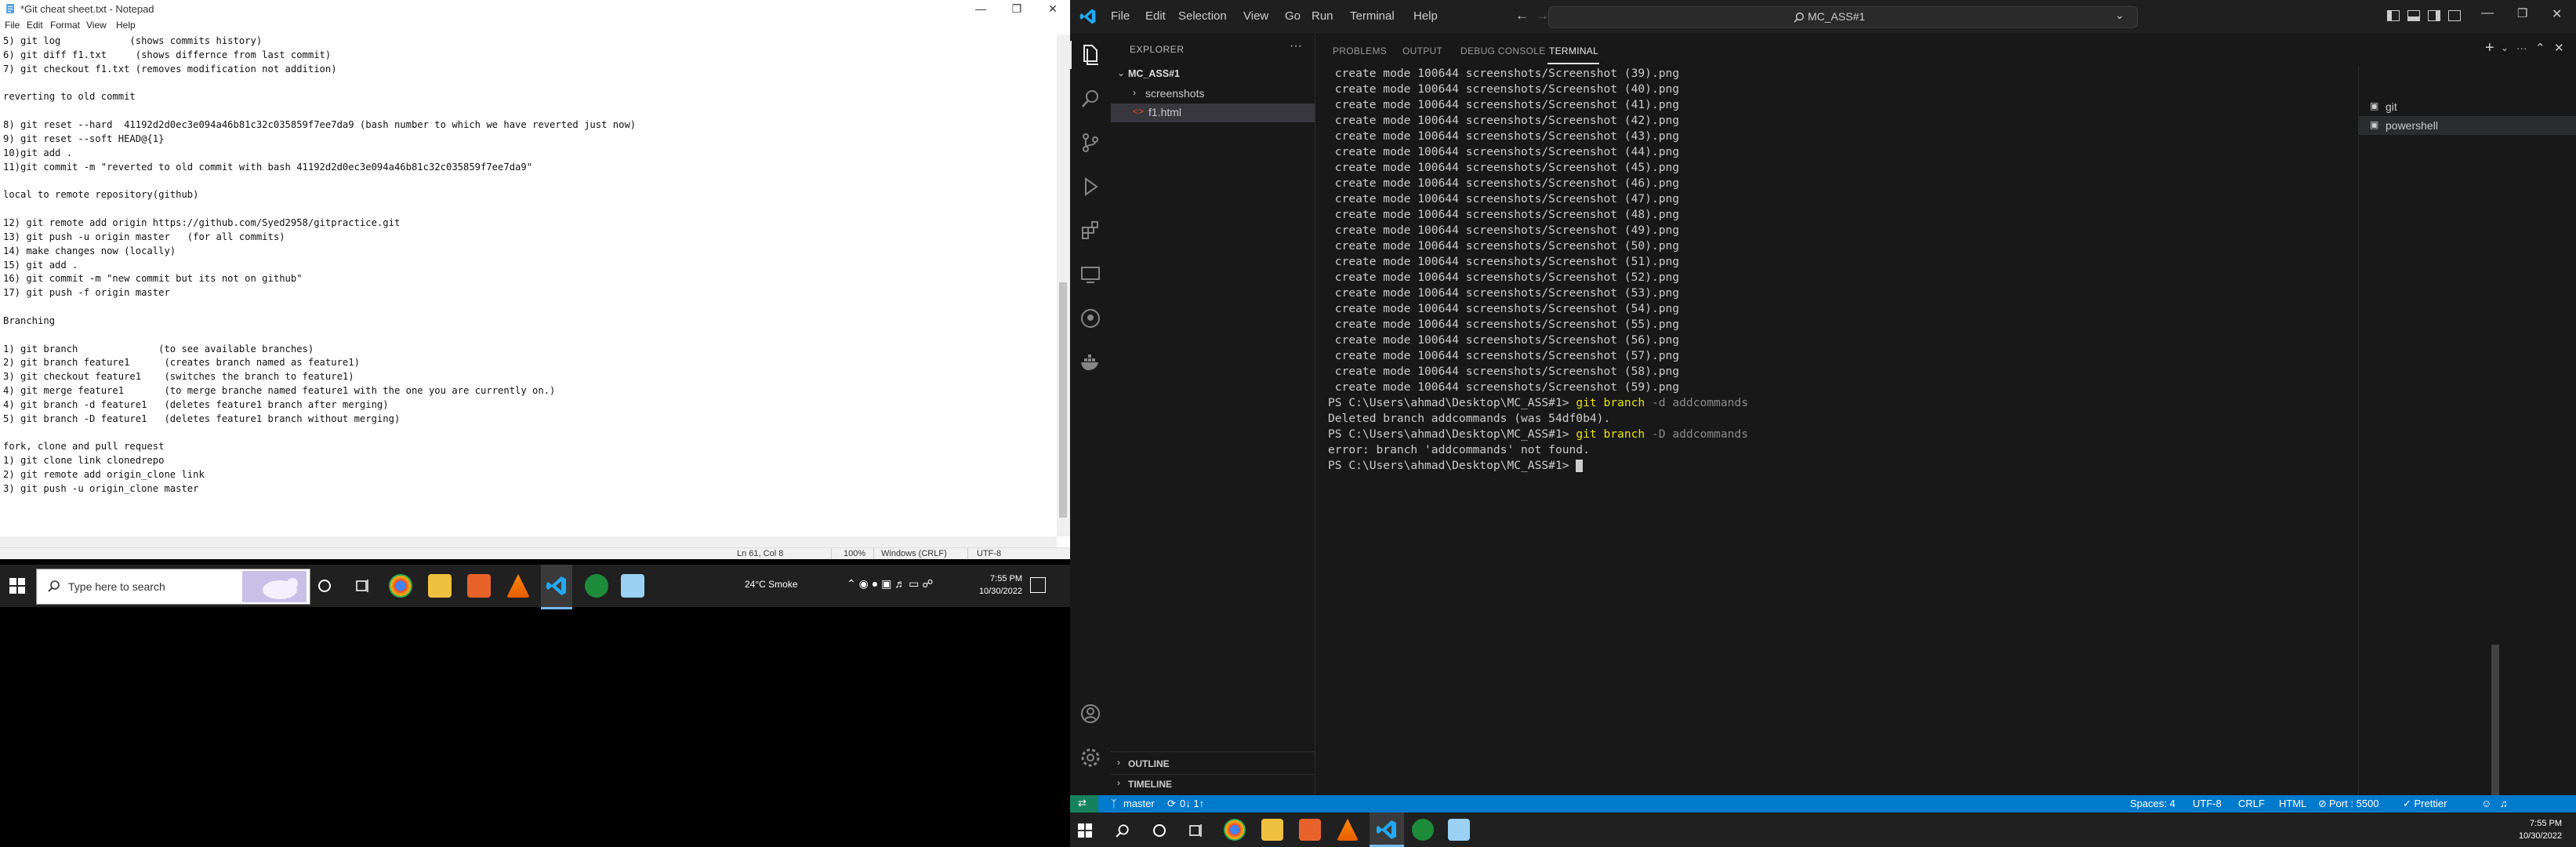 This screenshot has width=2576, height=847. What do you see at coordinates (1090, 318) in the screenshot?
I see `github-icon` at bounding box center [1090, 318].